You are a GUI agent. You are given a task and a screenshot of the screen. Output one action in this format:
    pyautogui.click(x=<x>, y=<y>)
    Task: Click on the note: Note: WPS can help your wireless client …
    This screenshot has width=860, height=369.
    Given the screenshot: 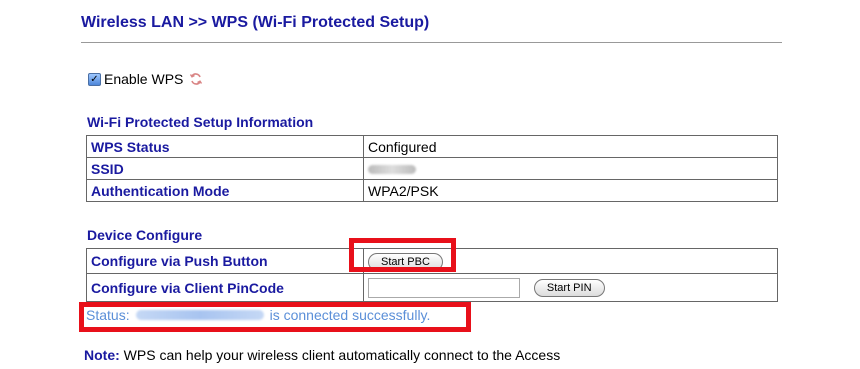 What is the action you would take?
    pyautogui.click(x=322, y=355)
    